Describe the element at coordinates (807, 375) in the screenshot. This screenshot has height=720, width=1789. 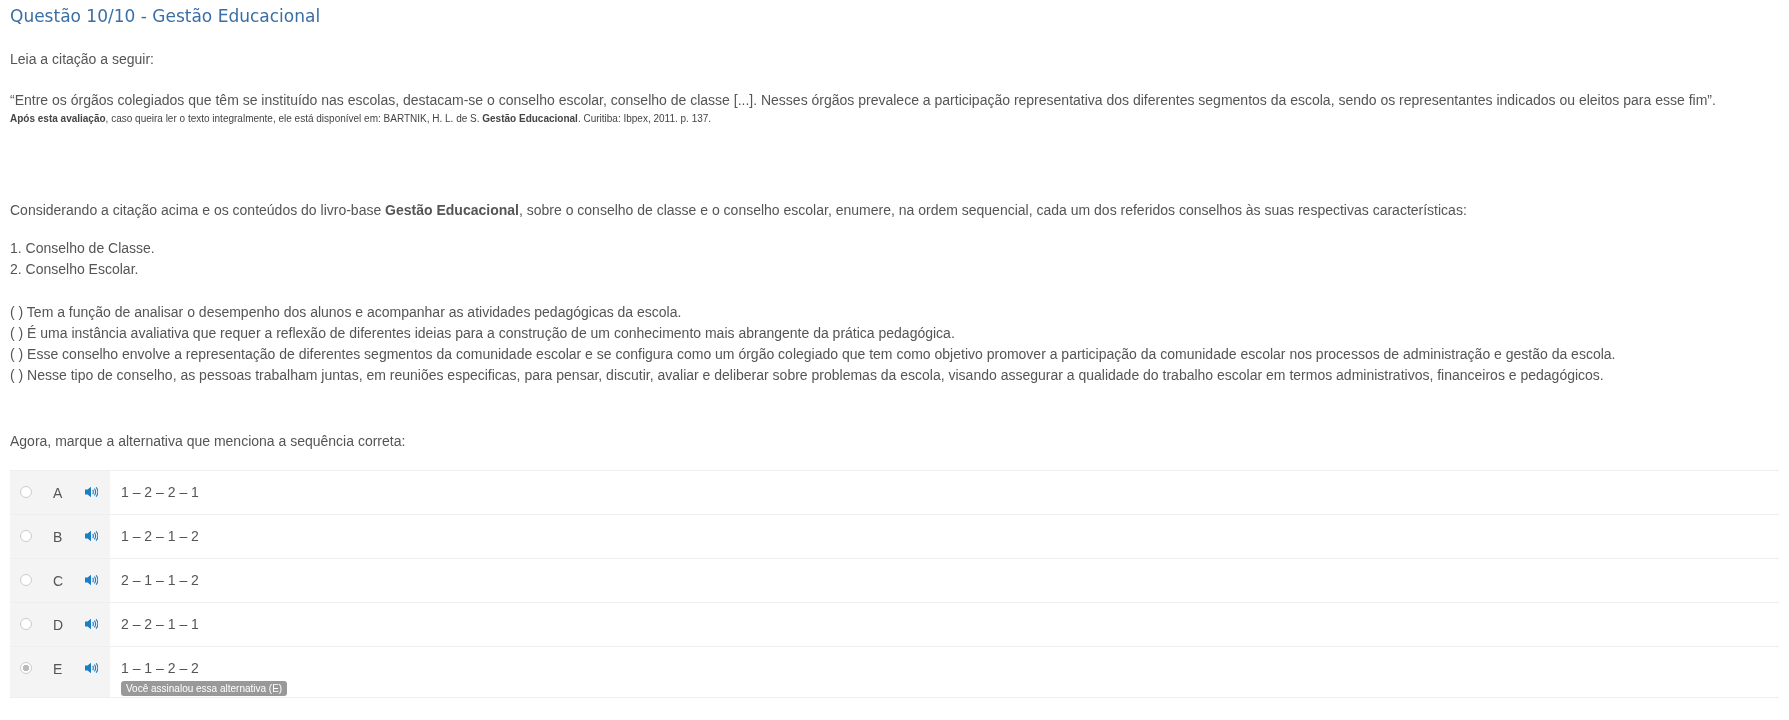
I see `statement-text: ( ) Nesse tipo de conselho, as pessoas trabalham juntas, em reuniões especificas, para pensar, discutir, avaliar e deliberar sobre problemas da escola, visando assegurar a qualidade do trabalho escolar em termos administrativos, financeiros e pedagógicos.` at that location.